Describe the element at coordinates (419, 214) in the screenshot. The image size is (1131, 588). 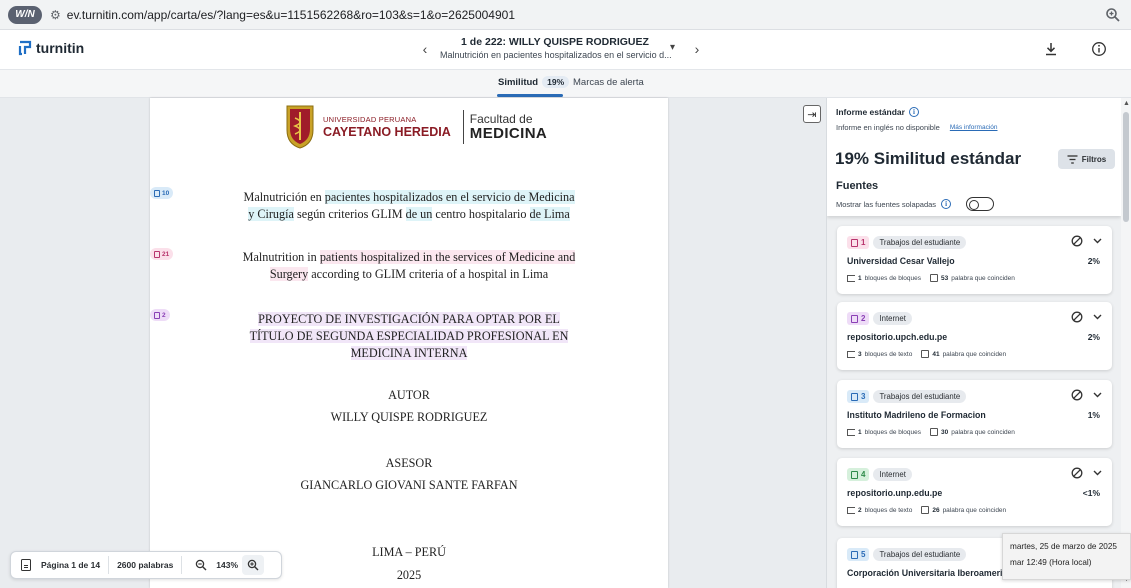
I see `highlighted-match: de un` at that location.